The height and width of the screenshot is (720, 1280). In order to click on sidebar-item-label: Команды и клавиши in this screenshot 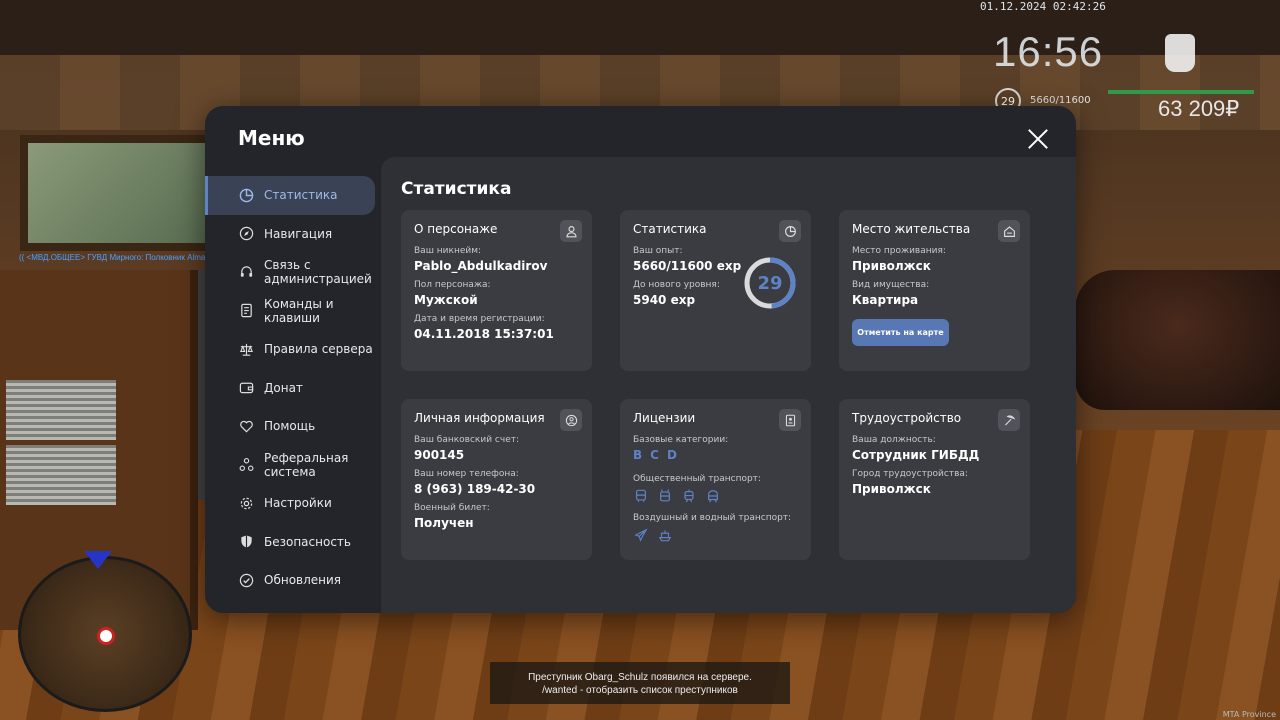, I will do `click(299, 310)`.